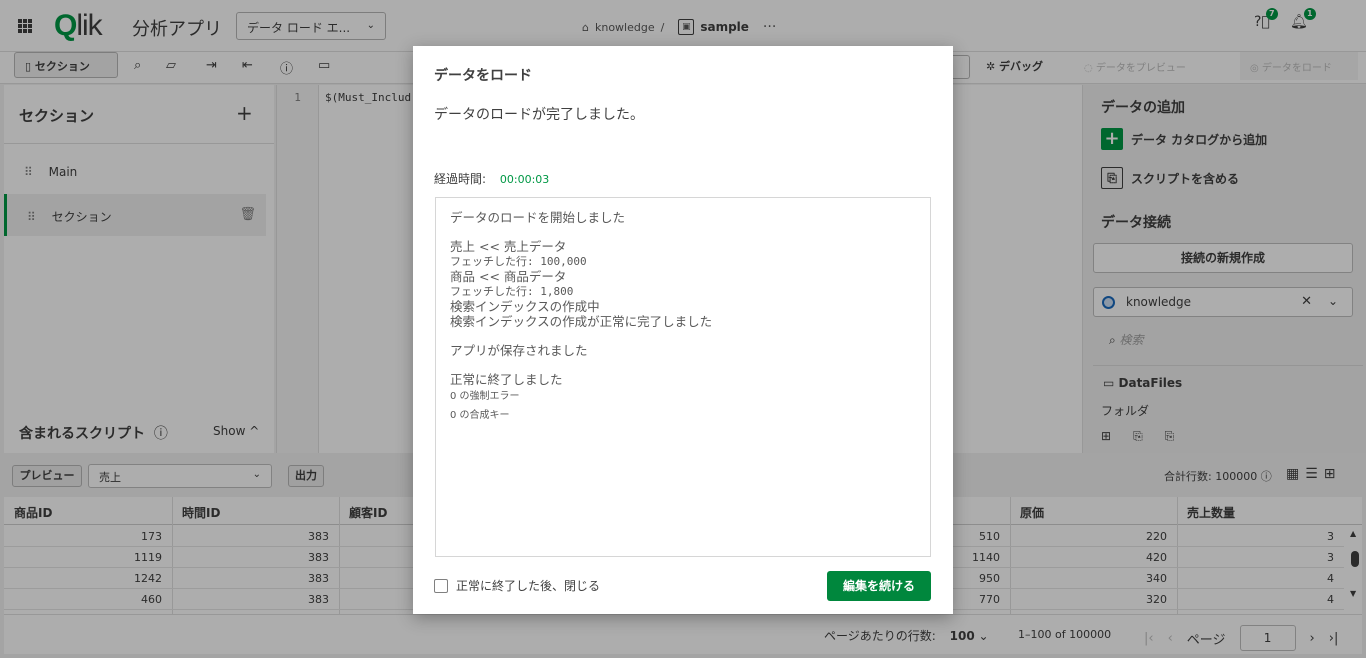 This screenshot has width=1366, height=658. I want to click on elapsed-value: 00:00:03, so click(524, 179).